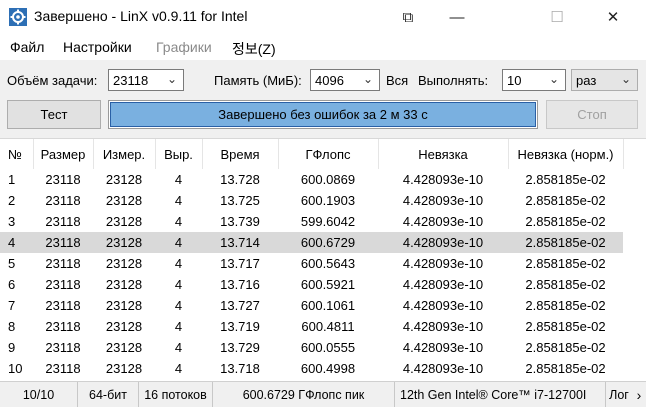 The height and width of the screenshot is (407, 646). I want to click on col-gflops-cell: 600.0555, so click(328, 347).